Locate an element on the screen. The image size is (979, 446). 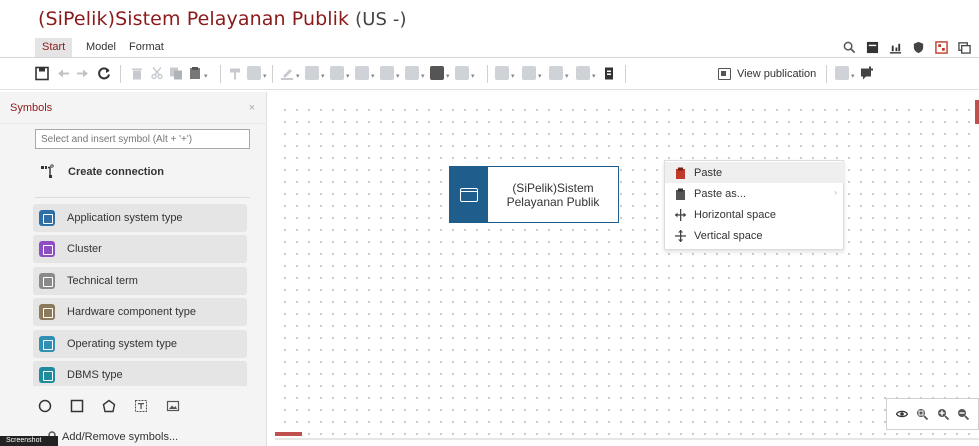
layout-icon is located at coordinates (872, 47).